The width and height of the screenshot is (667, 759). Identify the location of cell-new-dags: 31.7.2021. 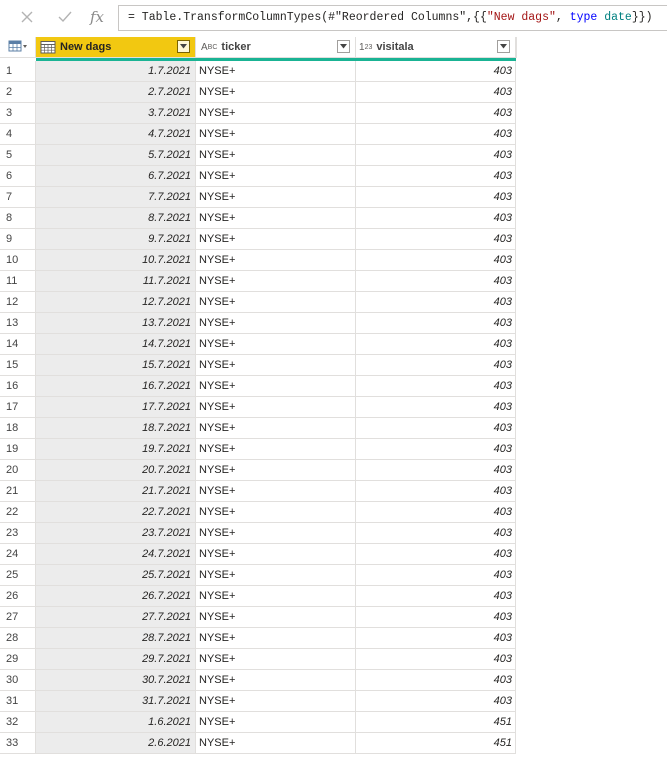
(116, 701).